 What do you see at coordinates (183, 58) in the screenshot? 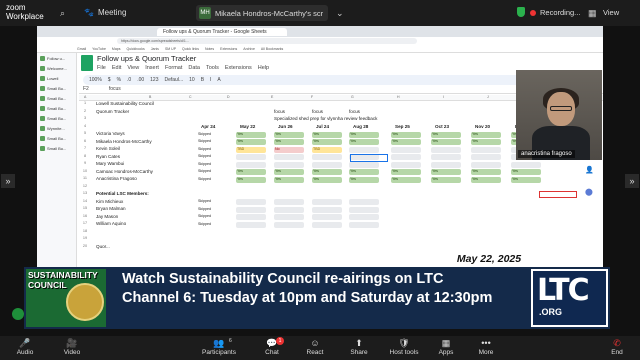
I see `sheet-title: Follow ups & Quorum Tracker` at bounding box center [183, 58].